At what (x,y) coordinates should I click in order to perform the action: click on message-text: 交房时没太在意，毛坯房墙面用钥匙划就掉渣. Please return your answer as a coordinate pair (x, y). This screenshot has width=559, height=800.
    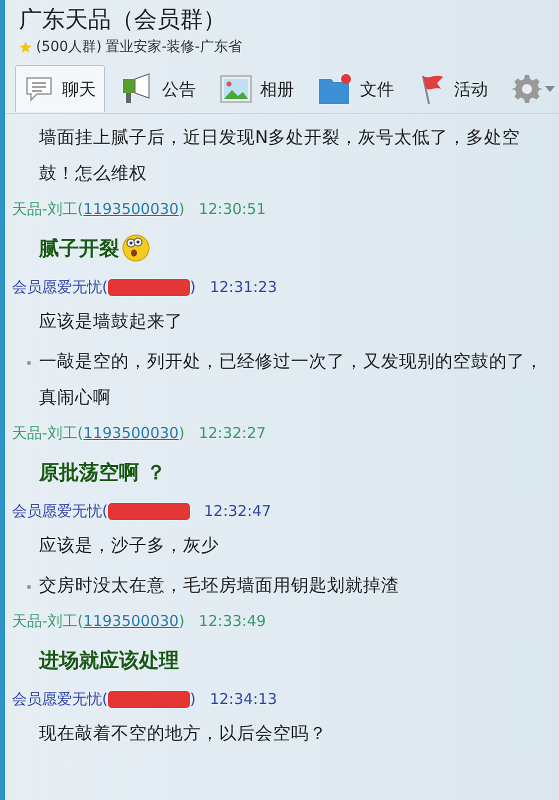
    Looking at the image, I should click on (219, 586).